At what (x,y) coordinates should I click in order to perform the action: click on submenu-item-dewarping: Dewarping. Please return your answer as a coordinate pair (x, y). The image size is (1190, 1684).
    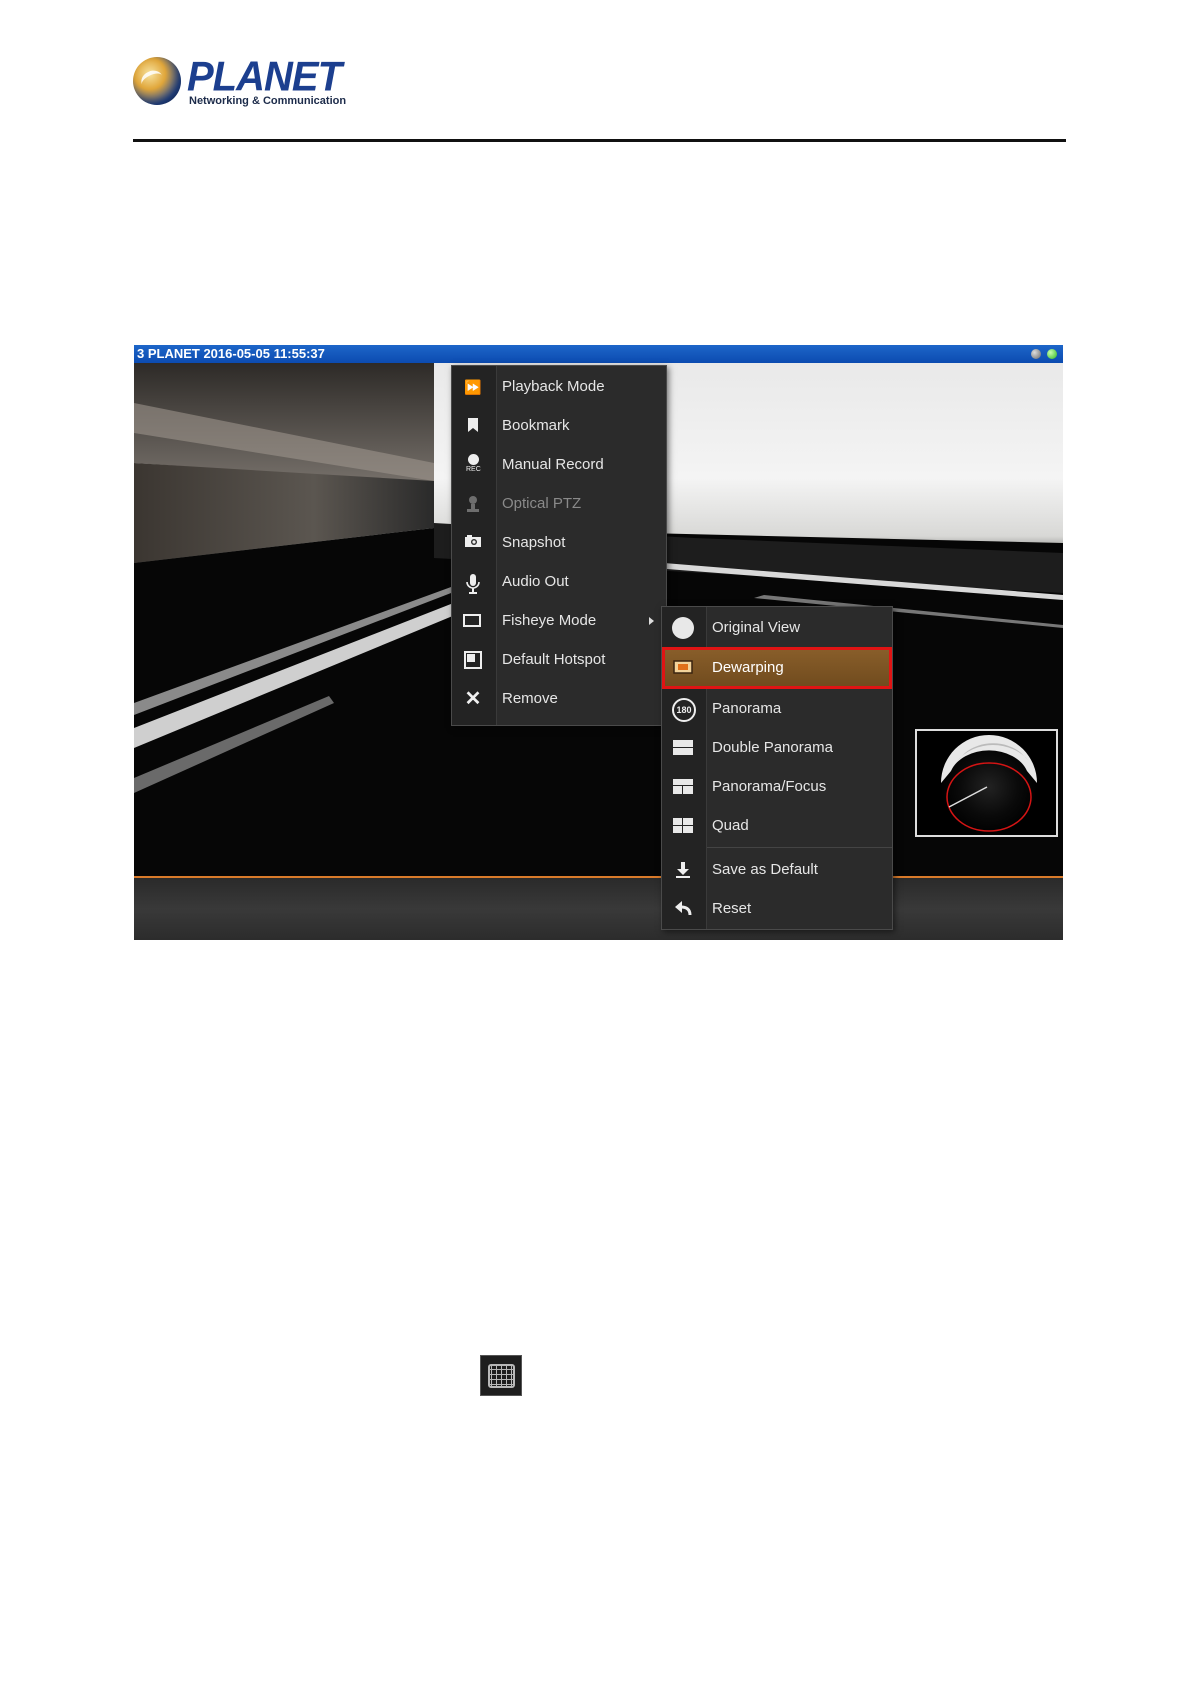
    Looking at the image, I should click on (777, 668).